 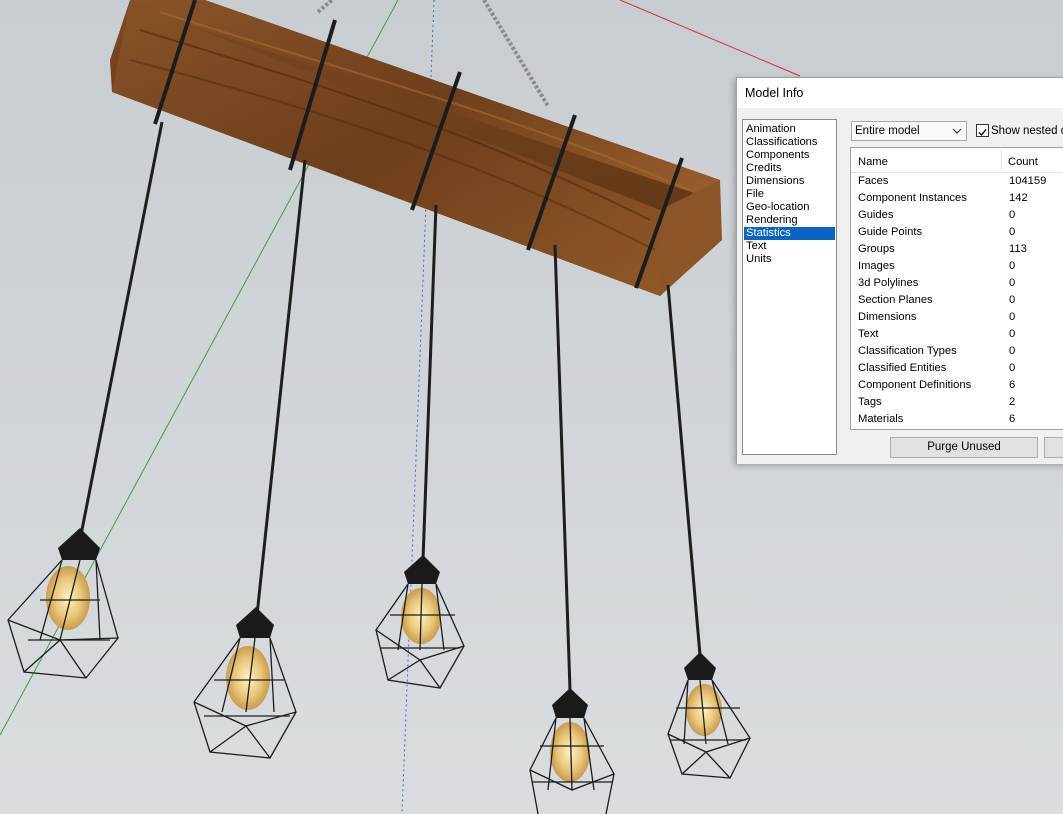 I want to click on sidebar-item-rendering: Rendering, so click(x=789, y=220).